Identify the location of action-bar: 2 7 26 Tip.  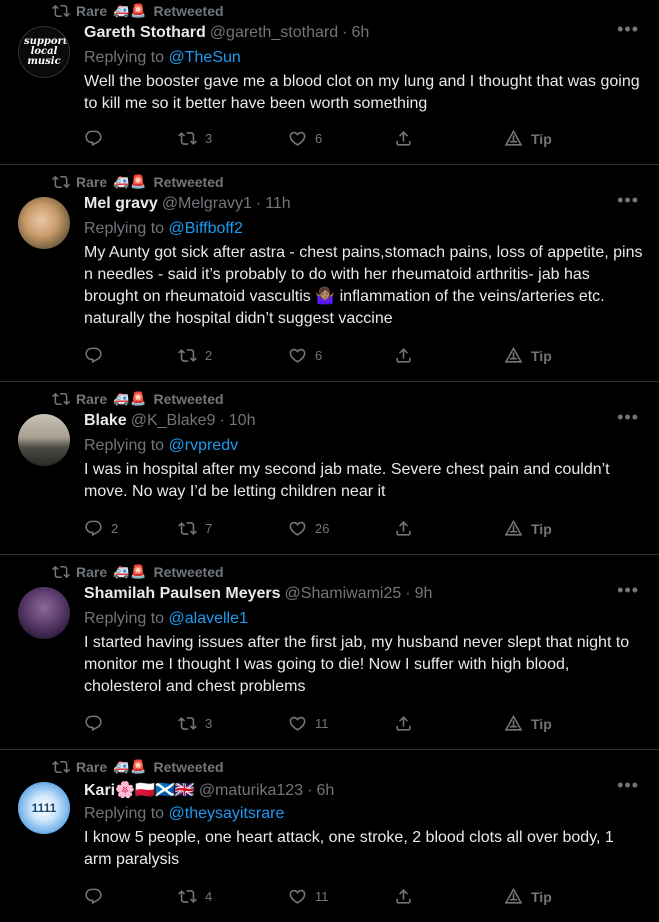
(324, 531).